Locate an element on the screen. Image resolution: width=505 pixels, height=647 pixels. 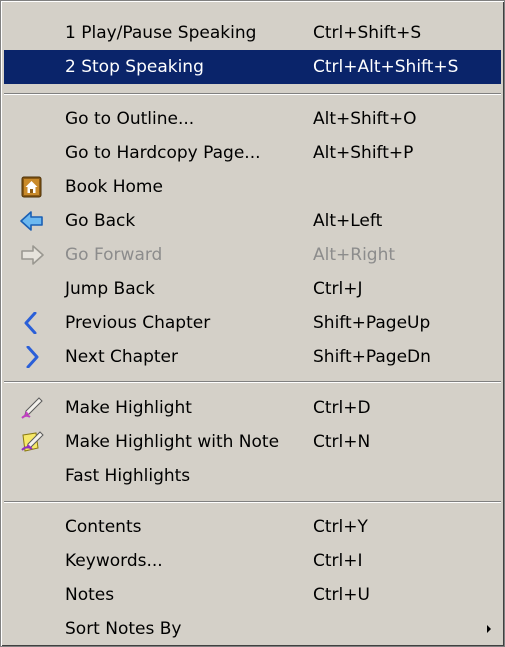
menu-item-play-pause-speaking: 1 Play/Pause Speaking Ctrl+Shift+S is located at coordinates (252, 33).